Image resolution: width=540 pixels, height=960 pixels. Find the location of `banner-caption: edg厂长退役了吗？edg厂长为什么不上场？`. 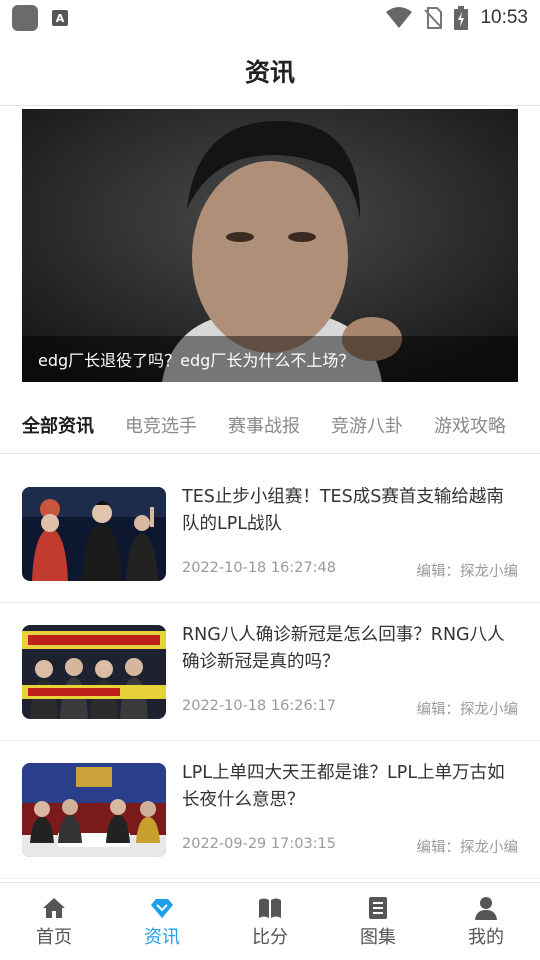

banner-caption: edg厂长退役了吗？edg厂长为什么不上场？ is located at coordinates (270, 359).